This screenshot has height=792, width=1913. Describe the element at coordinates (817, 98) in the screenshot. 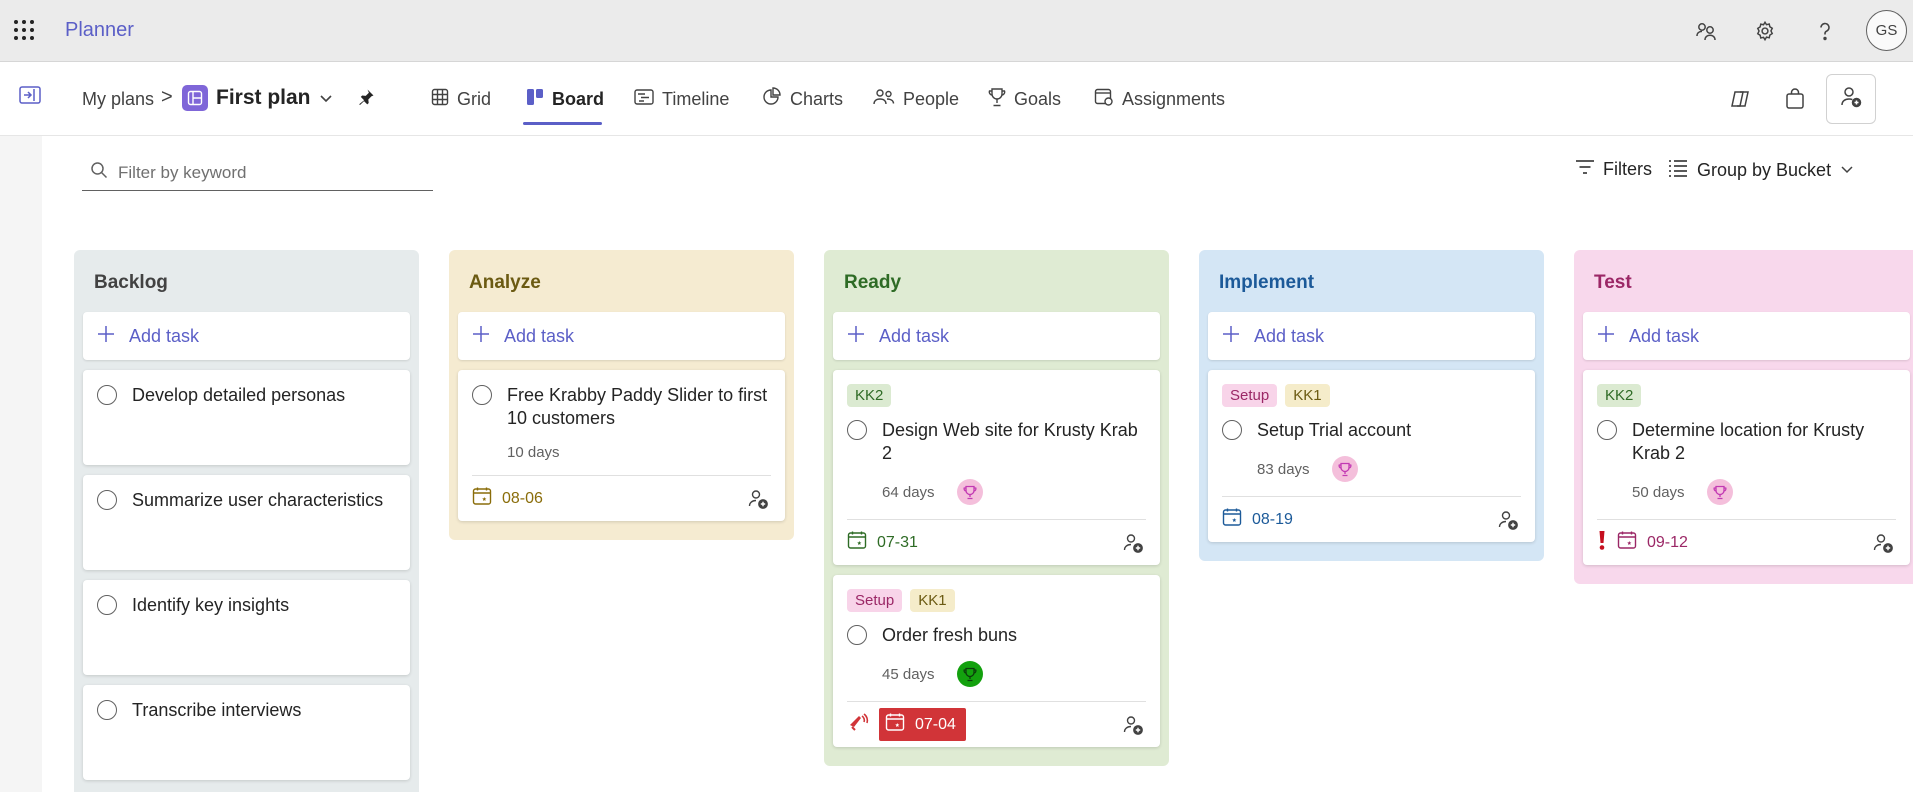

I see `tab-label: Charts` at that location.